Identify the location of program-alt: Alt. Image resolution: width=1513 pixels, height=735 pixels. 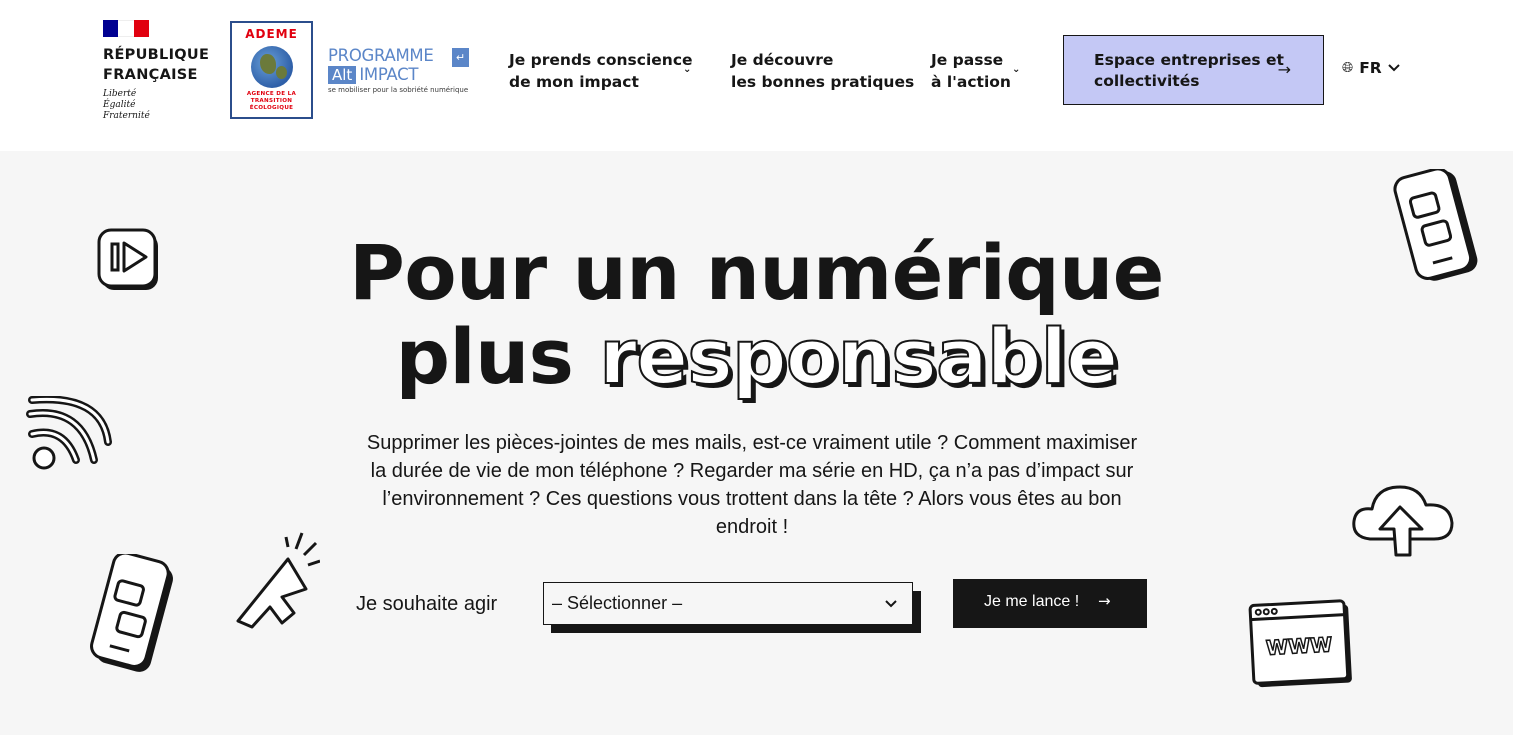
(342, 75).